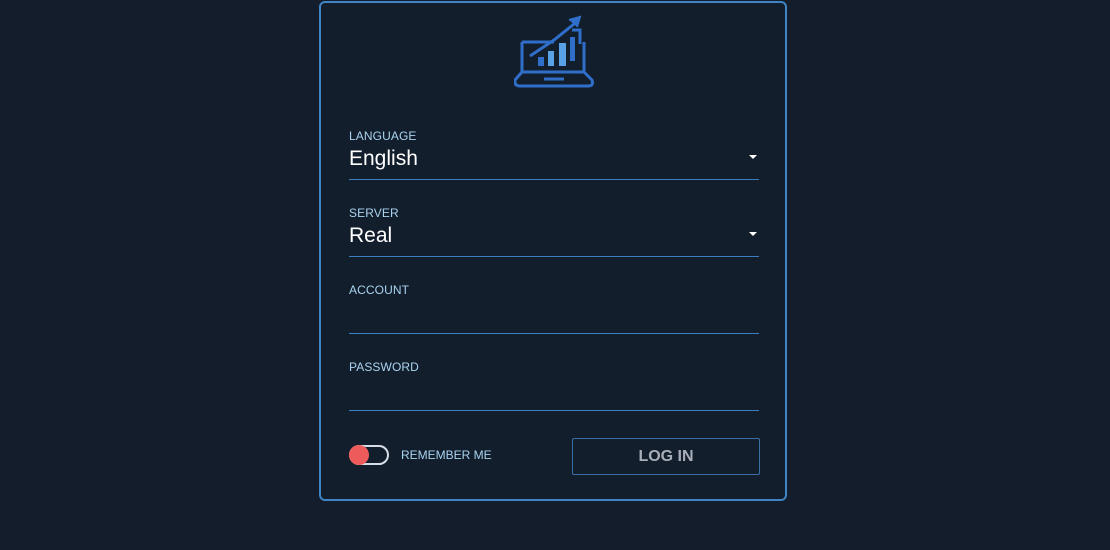 The image size is (1110, 550). I want to click on password-field: PASSWORD, so click(554, 384).